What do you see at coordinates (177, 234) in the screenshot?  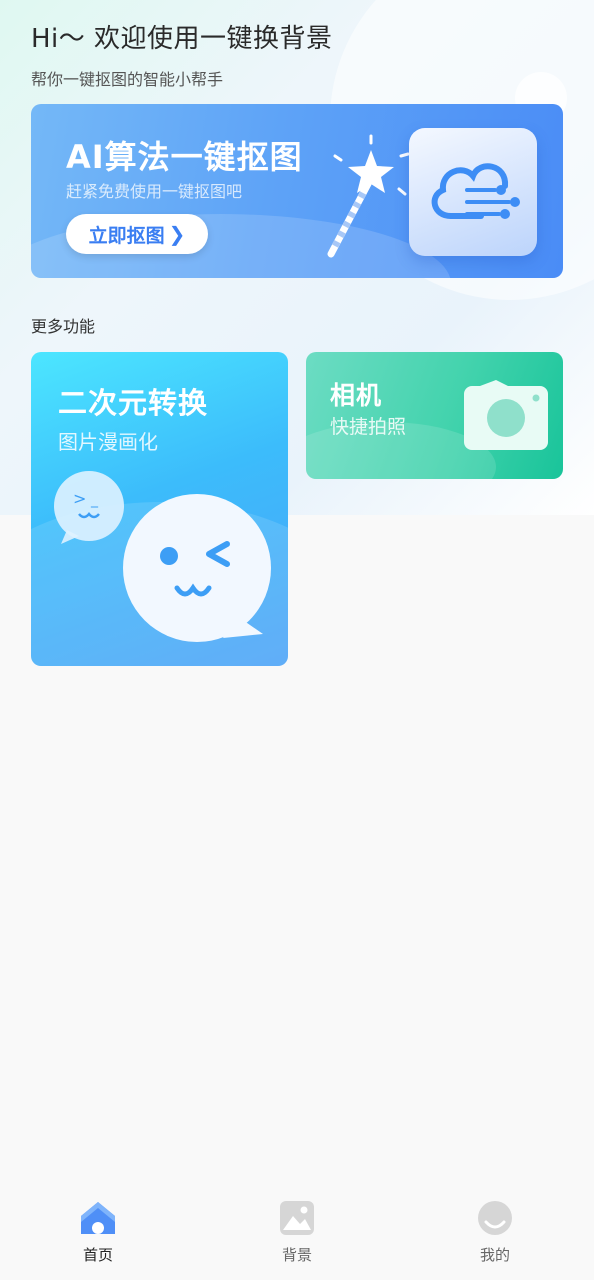 I see `chevron-right-icon: ❯` at bounding box center [177, 234].